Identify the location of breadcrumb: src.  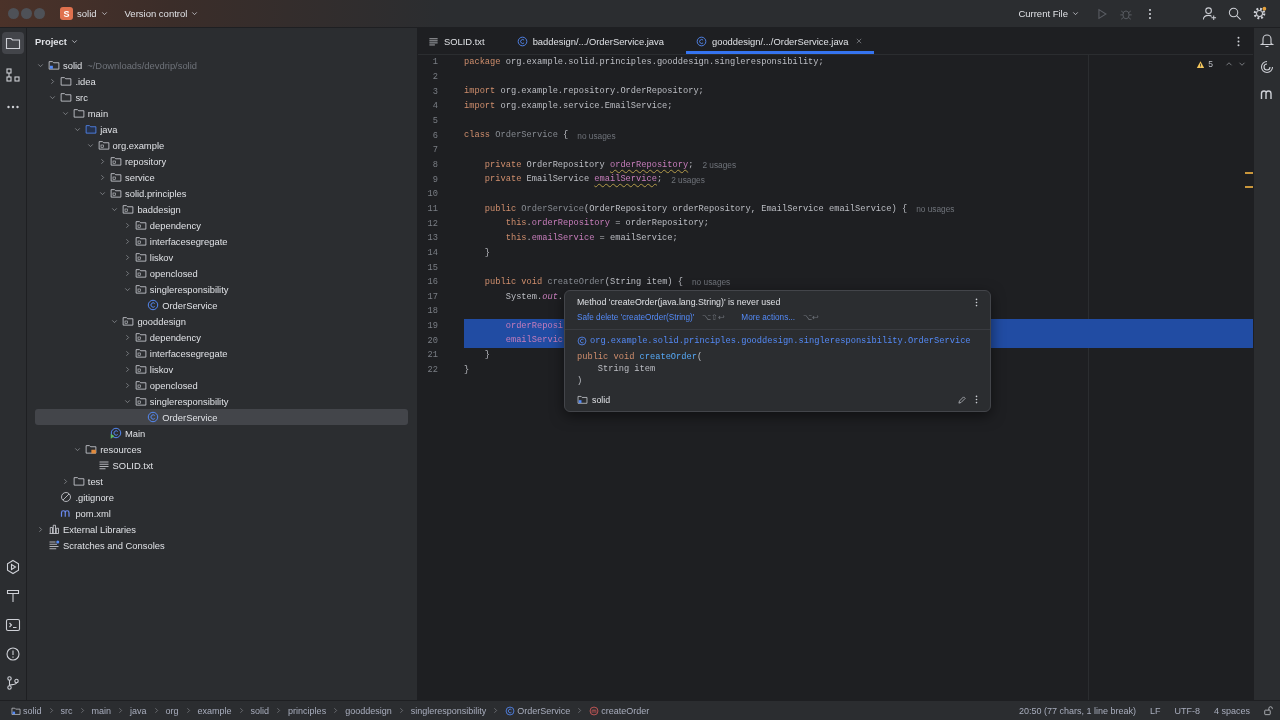
(66, 710).